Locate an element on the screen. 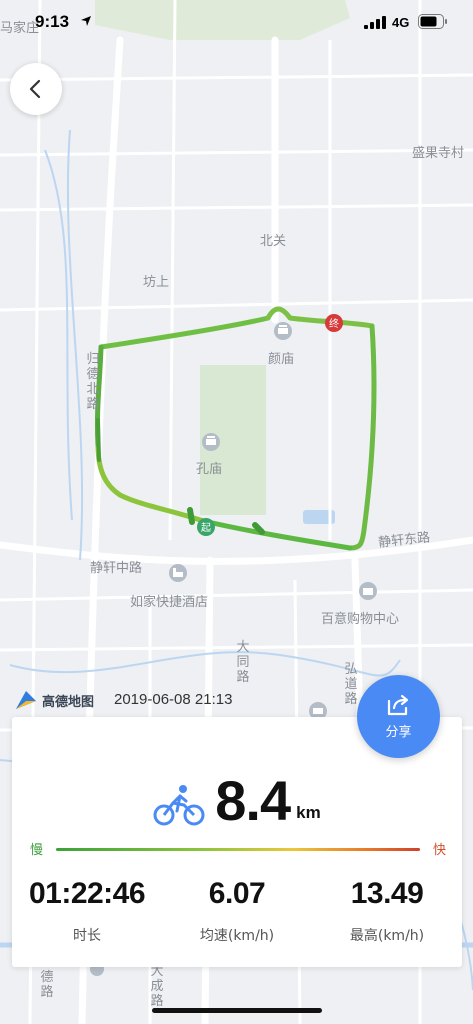  temple-icon-kongmiao is located at coordinates (211, 442).